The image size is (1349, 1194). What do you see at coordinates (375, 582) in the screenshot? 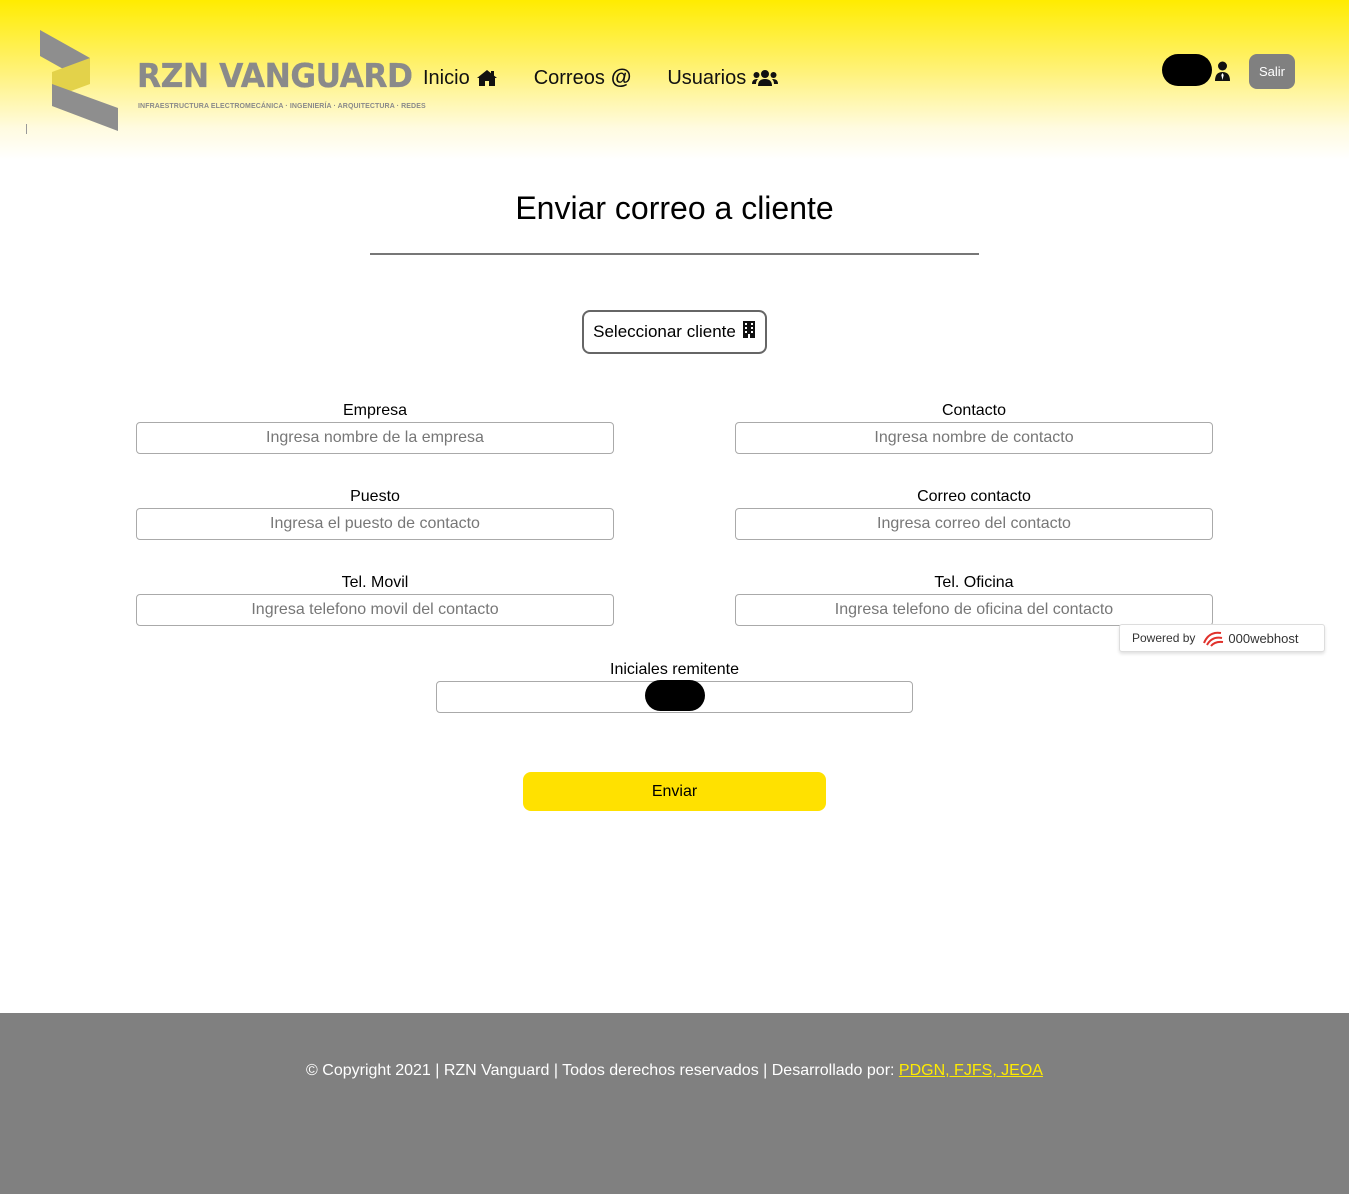
I see `movil-label: Tel. Movil` at bounding box center [375, 582].